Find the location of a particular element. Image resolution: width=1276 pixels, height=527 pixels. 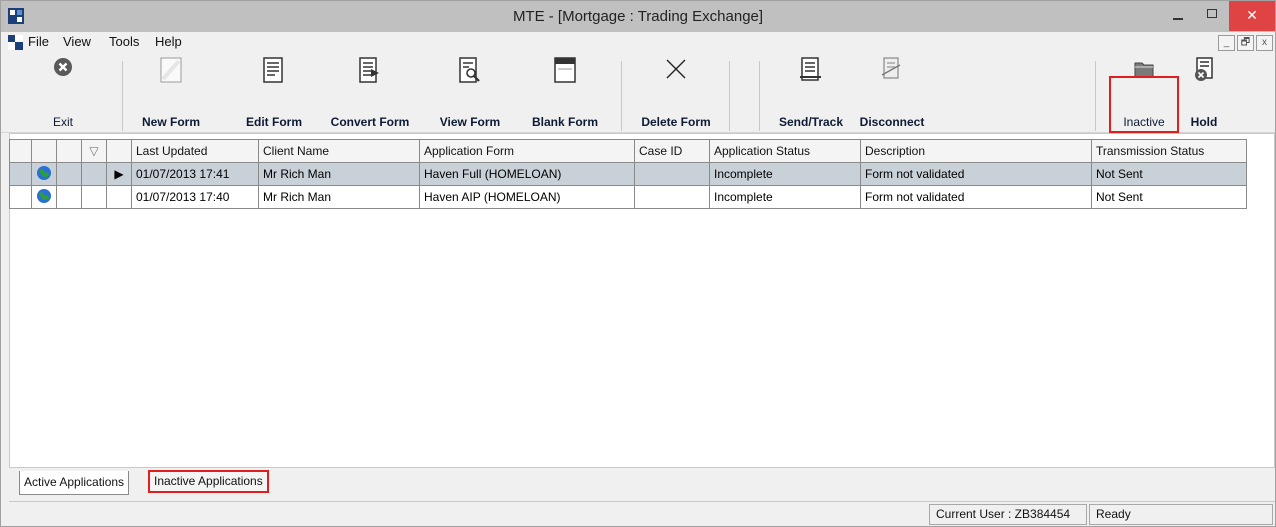

view-form-icon is located at coordinates (469, 70).